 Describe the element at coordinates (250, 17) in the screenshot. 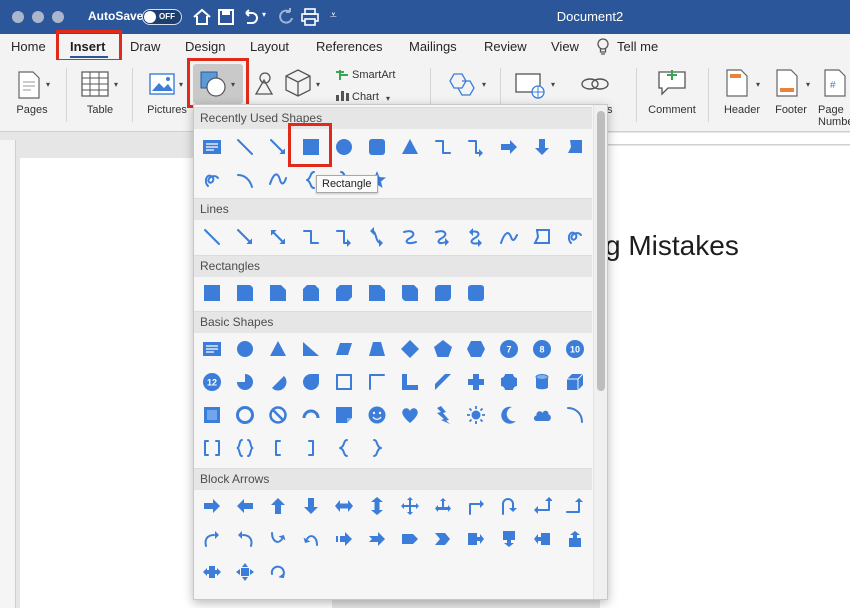

I see `undo-icon` at that location.